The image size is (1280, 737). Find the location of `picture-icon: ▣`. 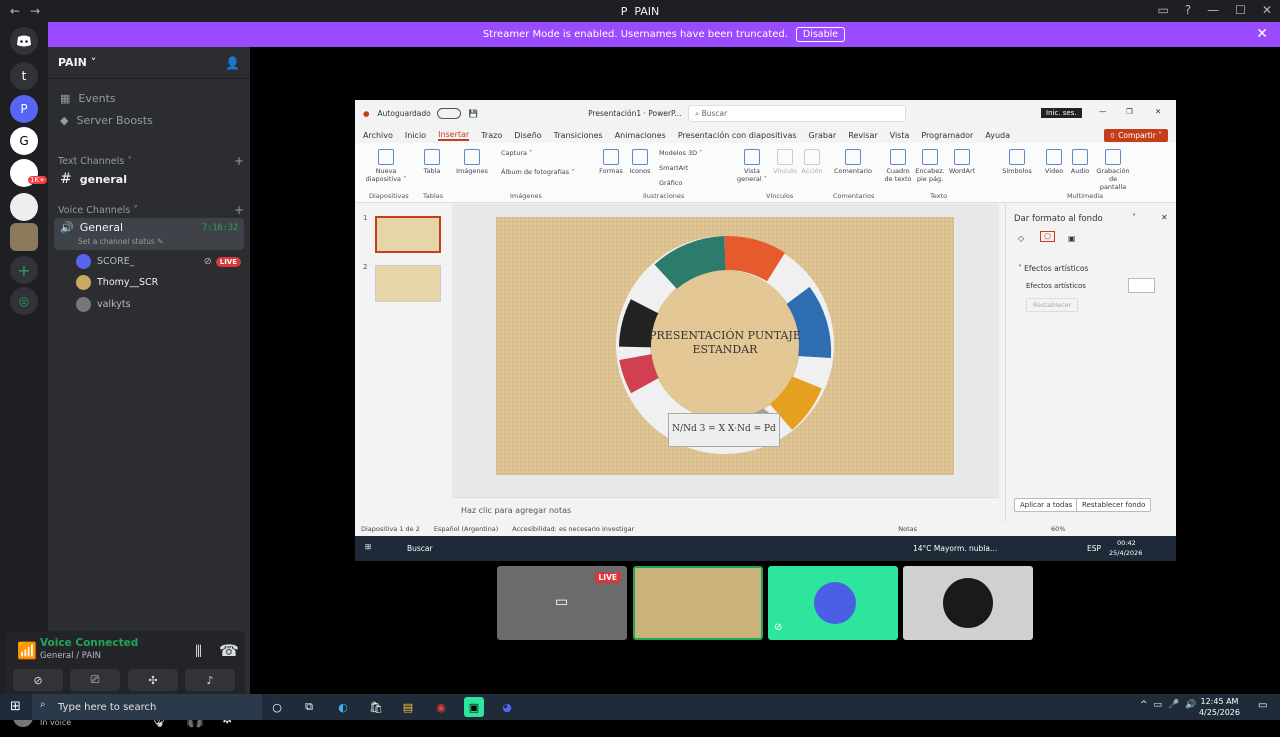

picture-icon: ▣ is located at coordinates (1072, 238).